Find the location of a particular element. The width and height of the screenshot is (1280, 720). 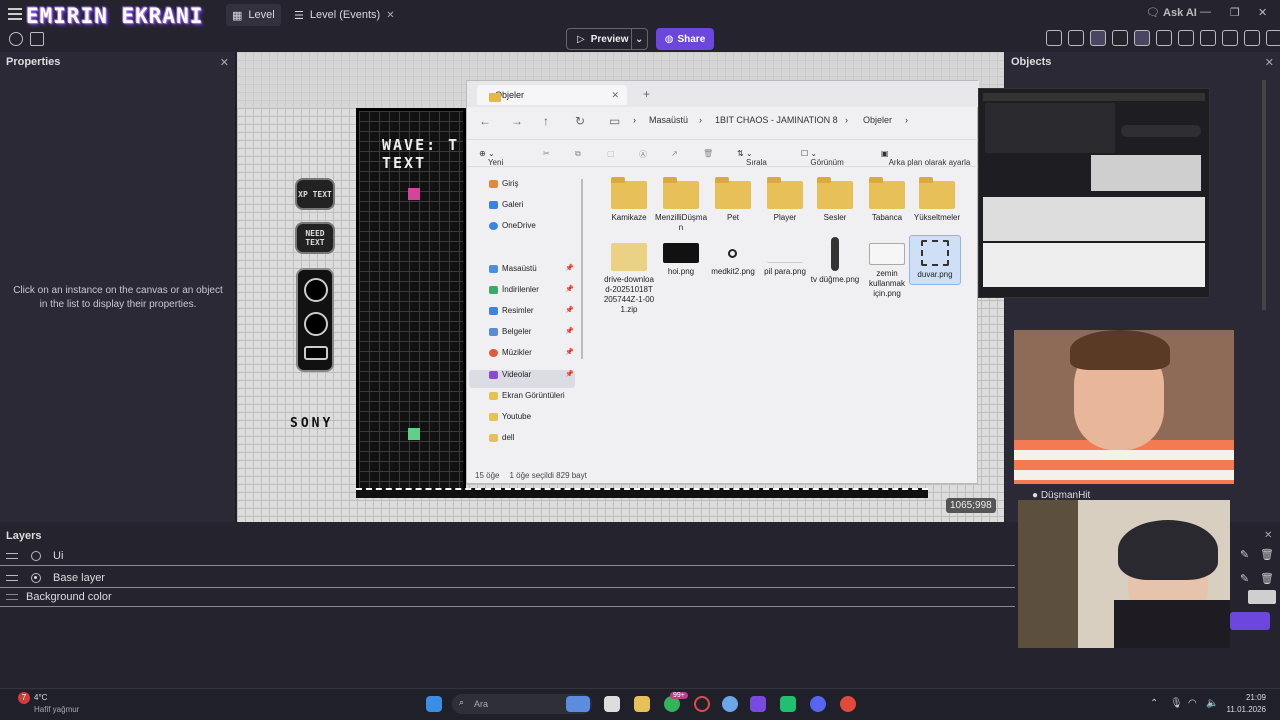

monitor-icon: ▭ is located at coordinates (614, 121).